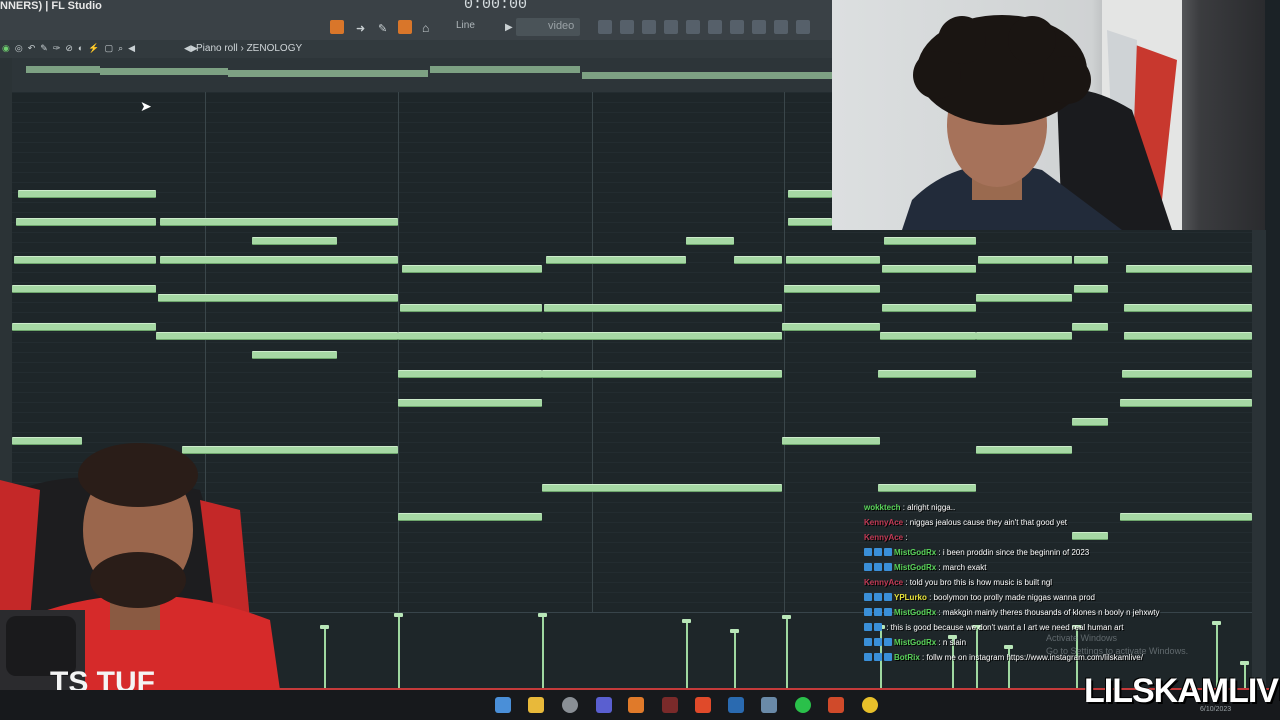 Image resolution: width=1280 pixels, height=720 pixels. Describe the element at coordinates (57, 48) in the screenshot. I see `paint-icon: ✑` at that location.